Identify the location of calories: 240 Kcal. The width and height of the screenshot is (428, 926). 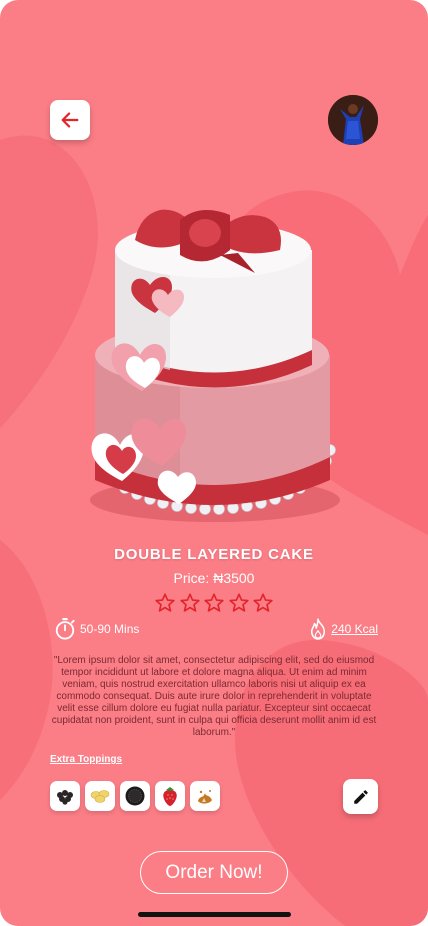
(343, 629).